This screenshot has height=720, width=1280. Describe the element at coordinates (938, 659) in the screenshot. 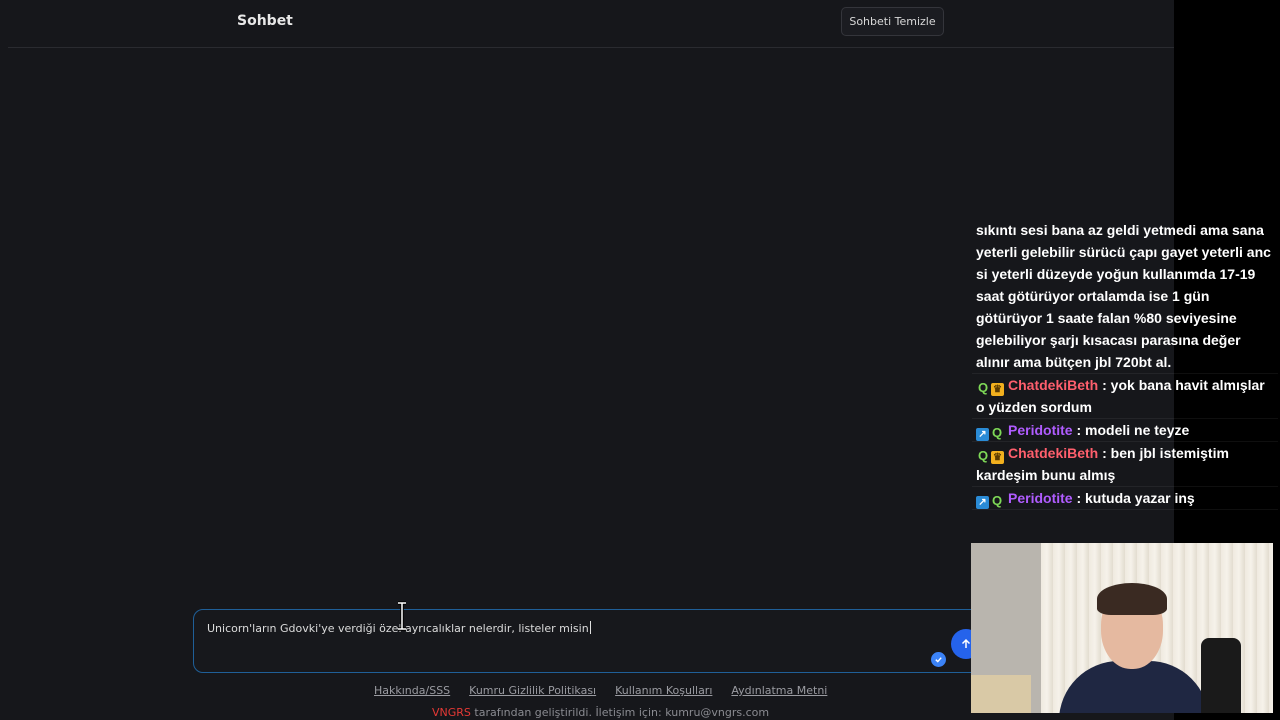

I see `check-icon` at that location.